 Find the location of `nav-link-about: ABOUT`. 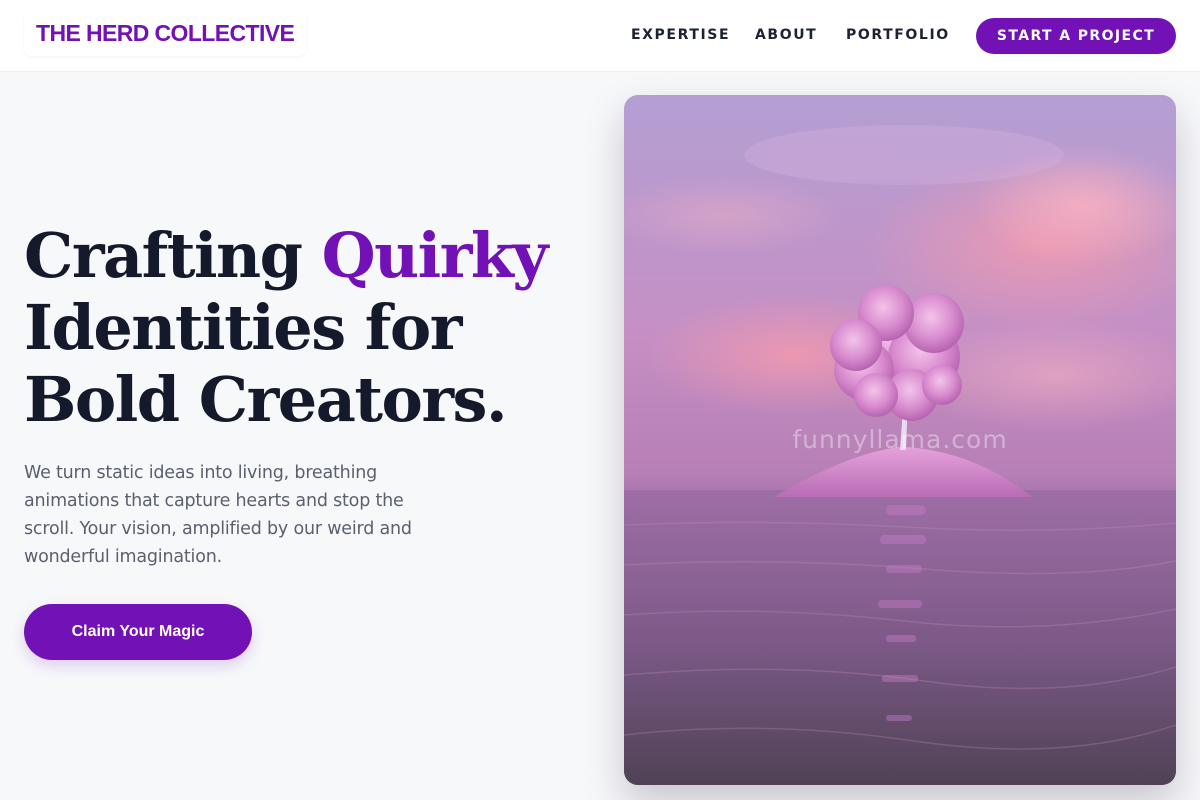

nav-link-about: ABOUT is located at coordinates (786, 35).